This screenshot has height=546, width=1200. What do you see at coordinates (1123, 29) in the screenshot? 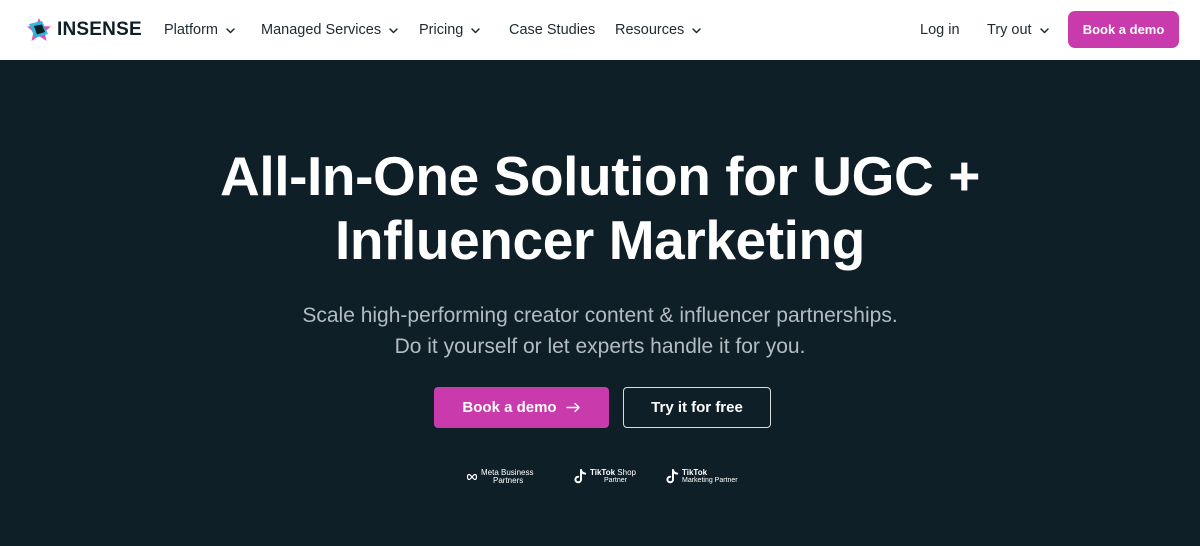
I see `nav-book-demo-button: Book a demo` at bounding box center [1123, 29].